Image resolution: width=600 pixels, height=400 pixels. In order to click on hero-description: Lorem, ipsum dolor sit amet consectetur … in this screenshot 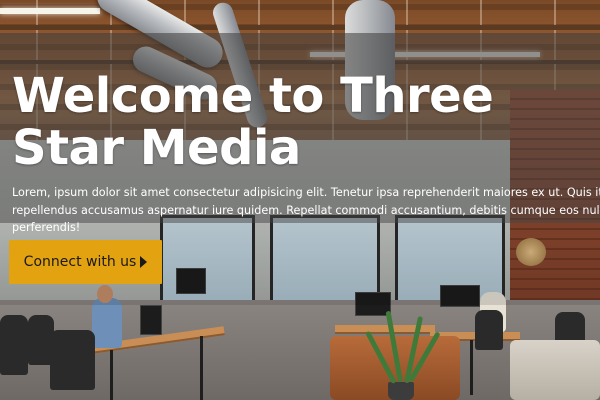, I will do `click(306, 210)`.